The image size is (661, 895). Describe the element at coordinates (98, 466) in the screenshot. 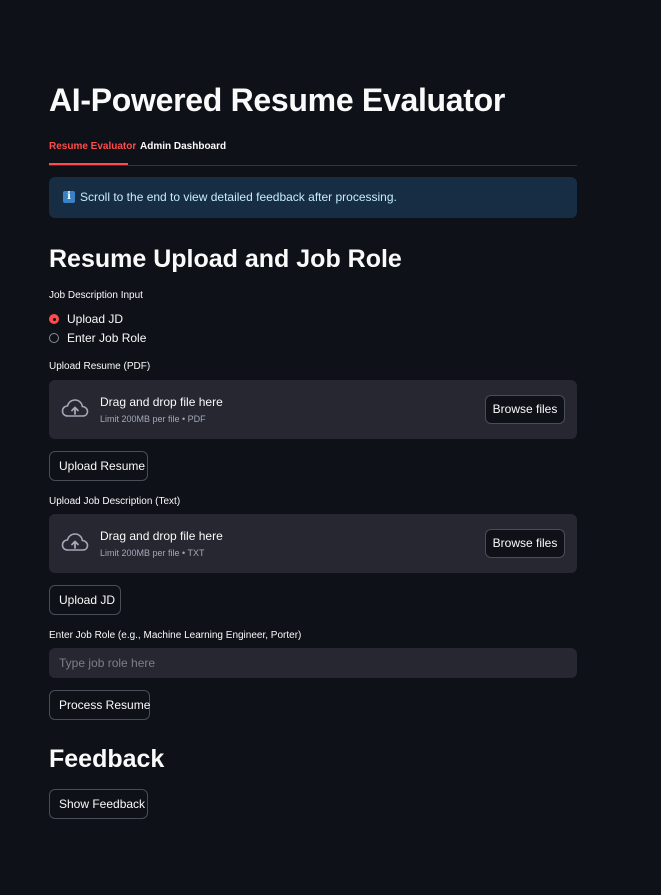

I see `upload-resume-button: Upload Resume` at that location.